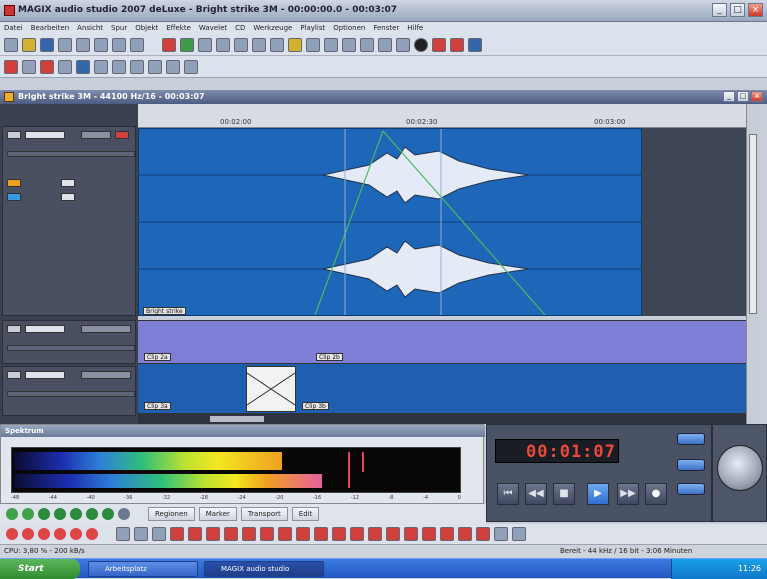 This screenshot has width=767, height=579. Describe the element at coordinates (171, 514) in the screenshot. I see `tab-regionen: Regionen` at that location.